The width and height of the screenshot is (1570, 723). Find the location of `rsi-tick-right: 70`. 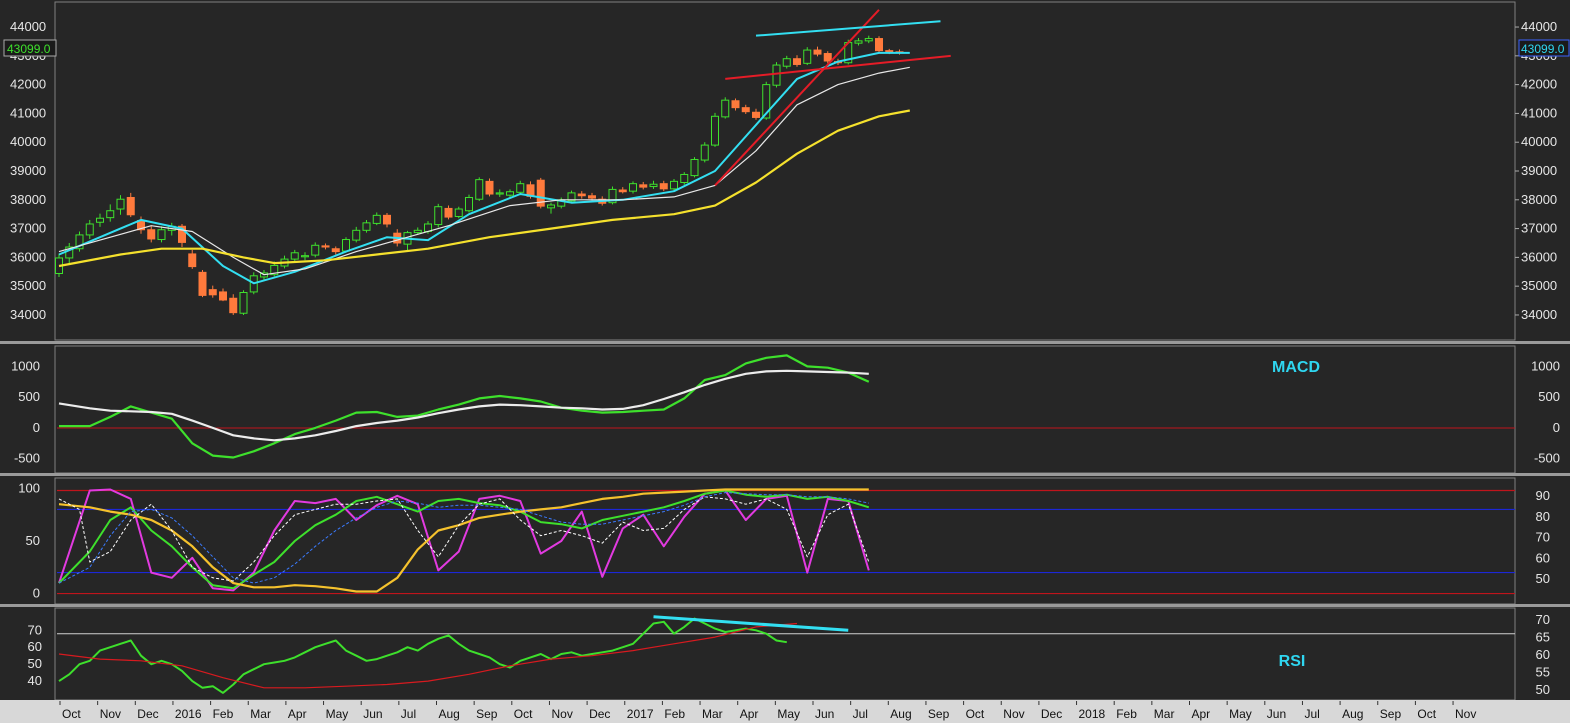

rsi-tick-right: 70 is located at coordinates (1543, 619).